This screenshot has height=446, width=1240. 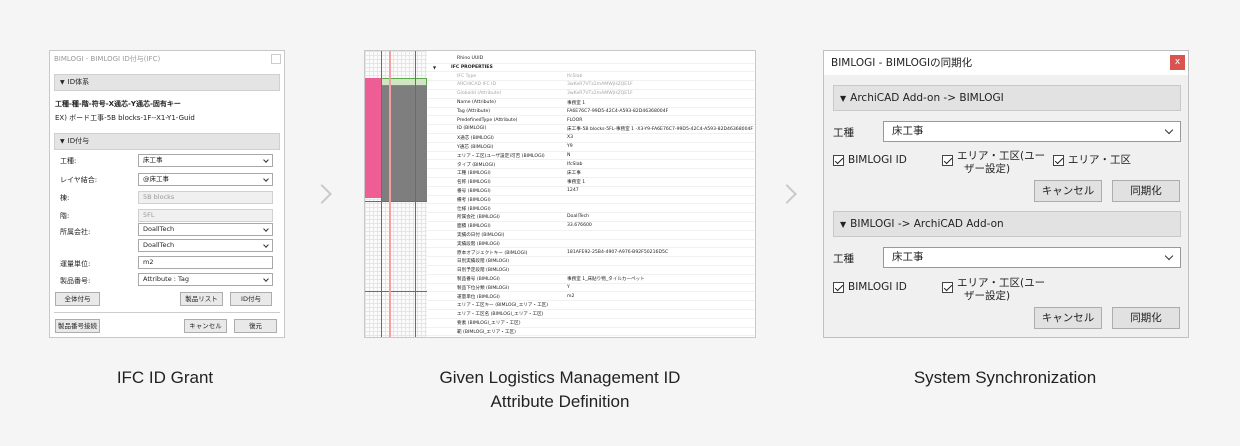 What do you see at coordinates (591, 279) in the screenshot?
I see `property-row: 製品番号 (BIMLOGI) 事務室 1_床貼り物_タイルカーペット` at bounding box center [591, 279].